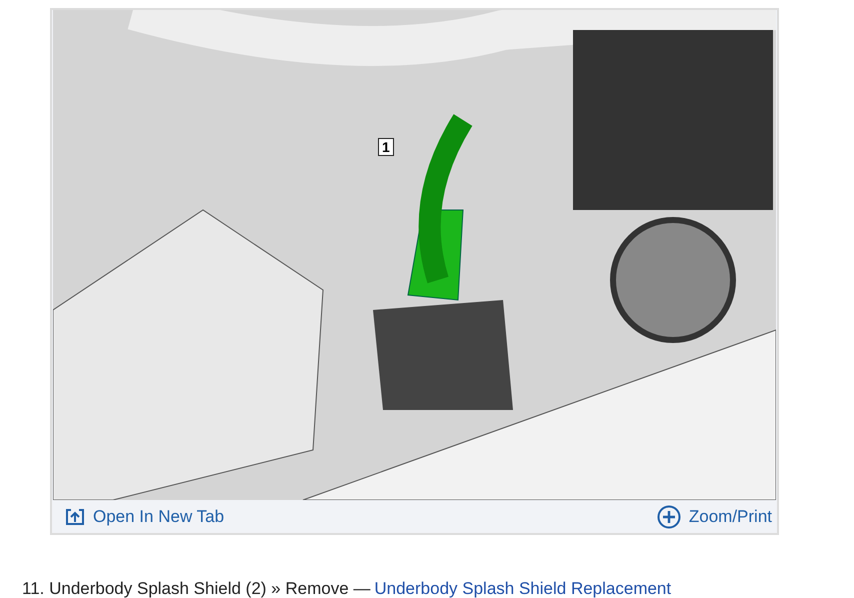 Image resolution: width=854 pixels, height=598 pixels. Describe the element at coordinates (75, 517) in the screenshot. I see `open-tab-icon` at that location.